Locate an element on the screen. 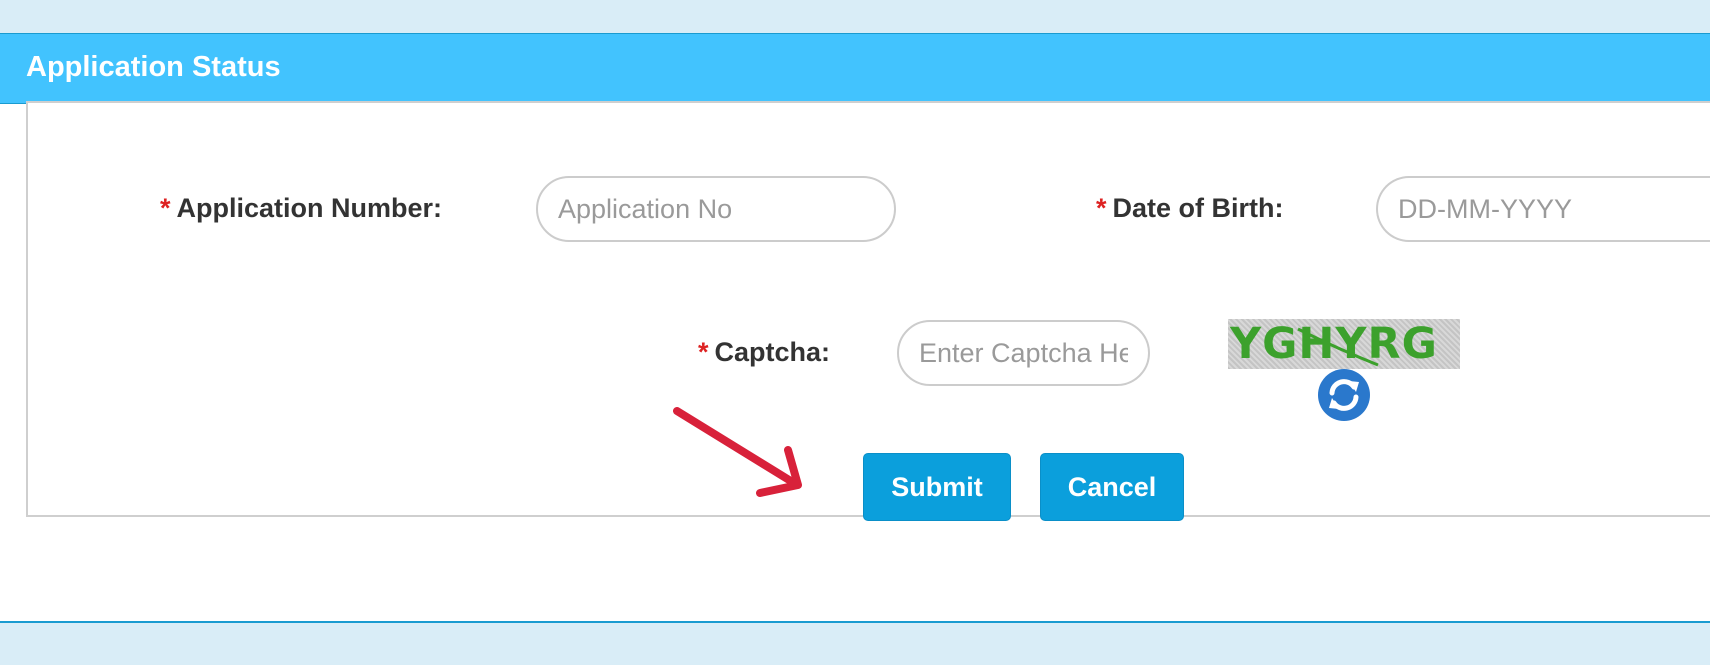 This screenshot has height=665, width=1710. submit-button: Submit is located at coordinates (937, 487).